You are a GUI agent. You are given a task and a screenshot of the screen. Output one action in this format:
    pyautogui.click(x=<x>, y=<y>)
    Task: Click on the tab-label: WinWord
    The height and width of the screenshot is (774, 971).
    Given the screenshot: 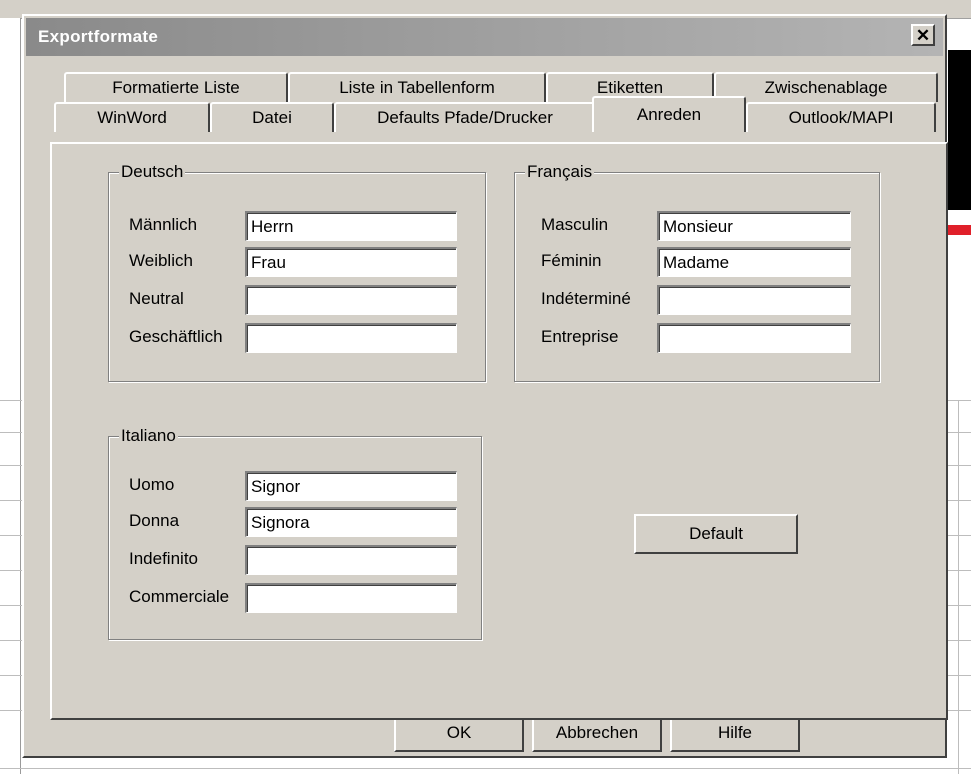 What is the action you would take?
    pyautogui.click(x=132, y=117)
    